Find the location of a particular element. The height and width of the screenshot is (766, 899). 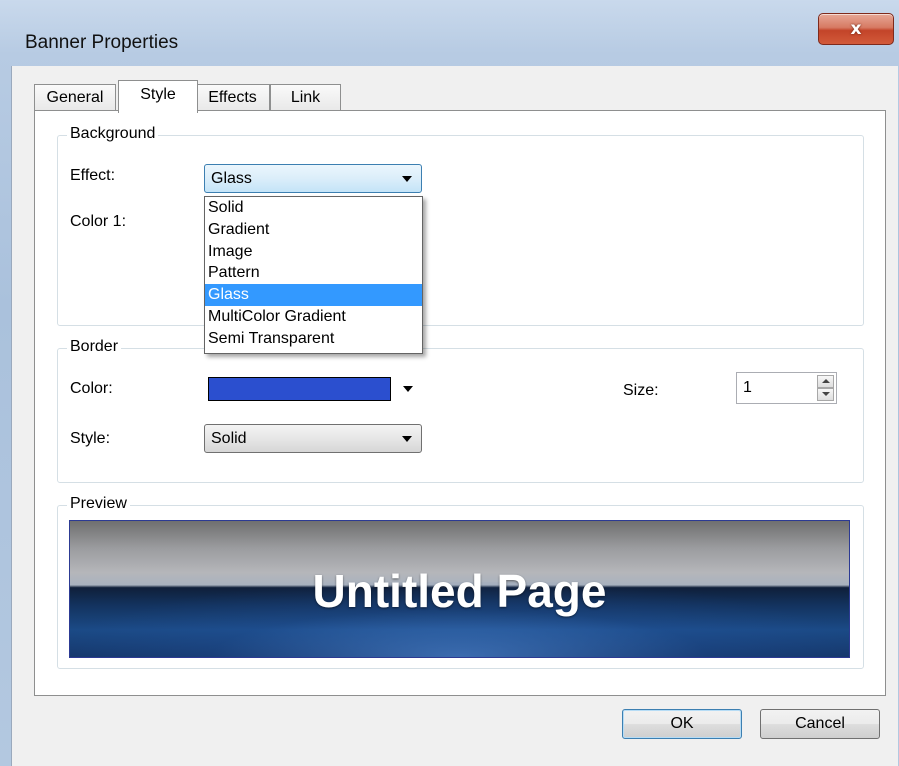

cancel-button-label: Cancel is located at coordinates (820, 723).